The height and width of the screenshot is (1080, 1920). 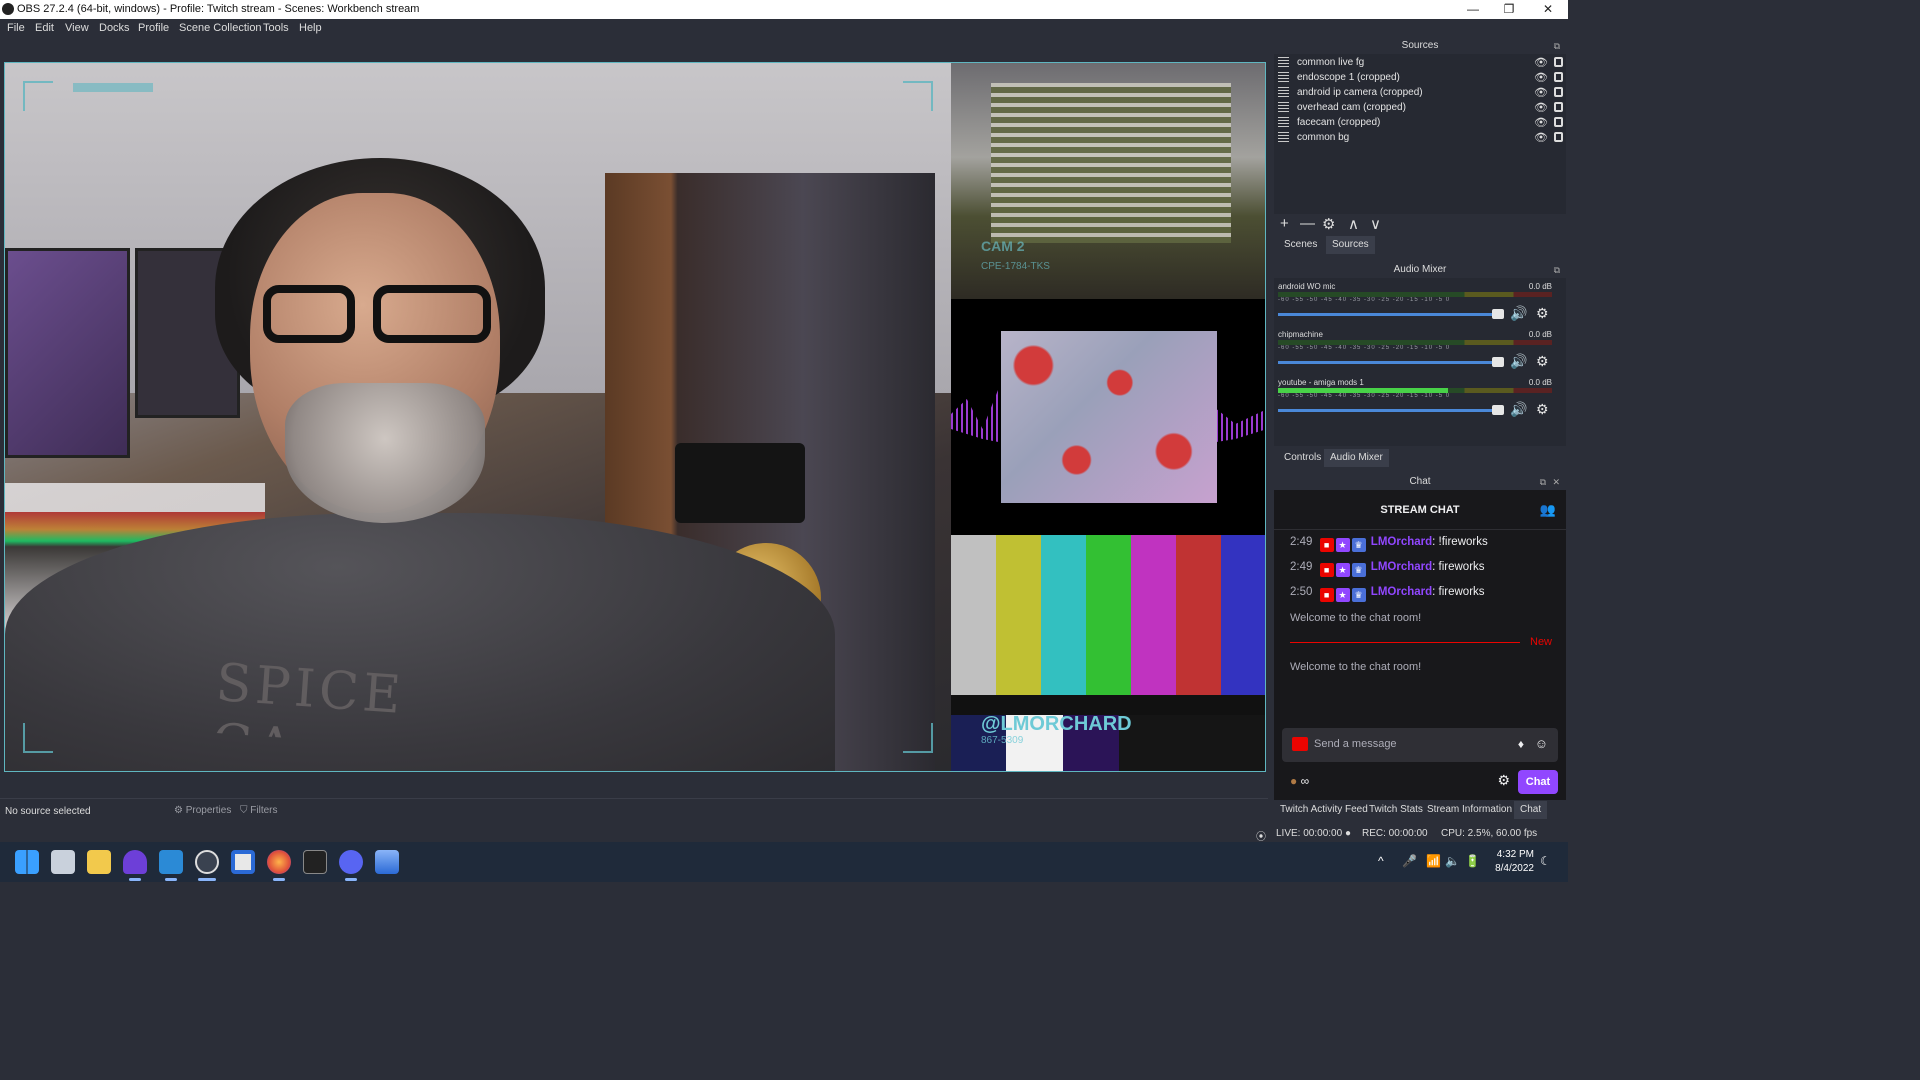 I want to click on start-icon, so click(x=27, y=862).